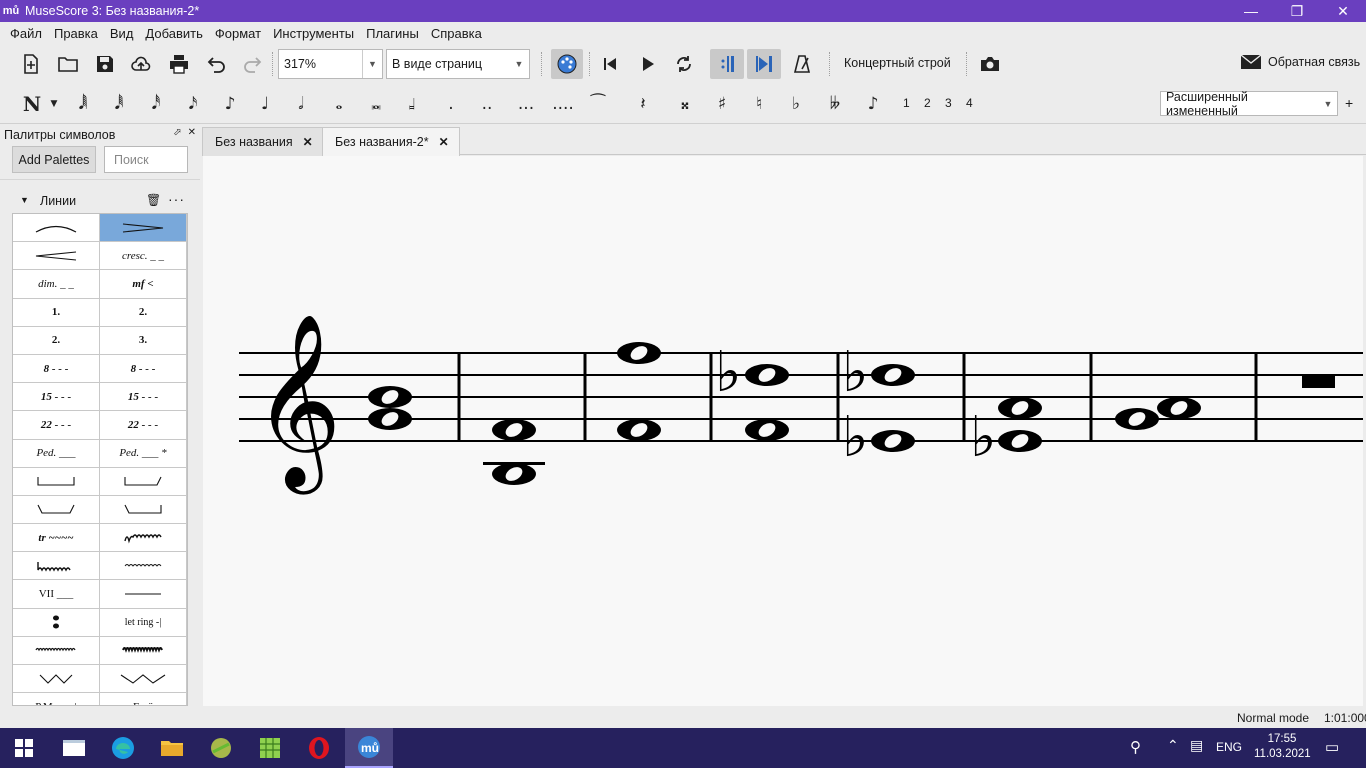  I want to click on flat-button: ♭, so click(796, 104).